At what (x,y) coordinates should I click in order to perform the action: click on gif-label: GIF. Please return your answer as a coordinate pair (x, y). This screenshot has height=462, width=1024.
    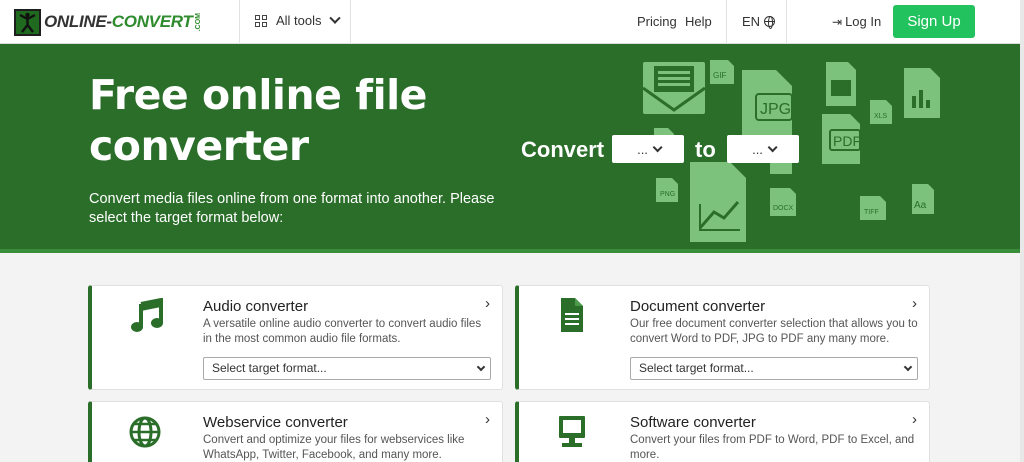
    Looking at the image, I should click on (719, 75).